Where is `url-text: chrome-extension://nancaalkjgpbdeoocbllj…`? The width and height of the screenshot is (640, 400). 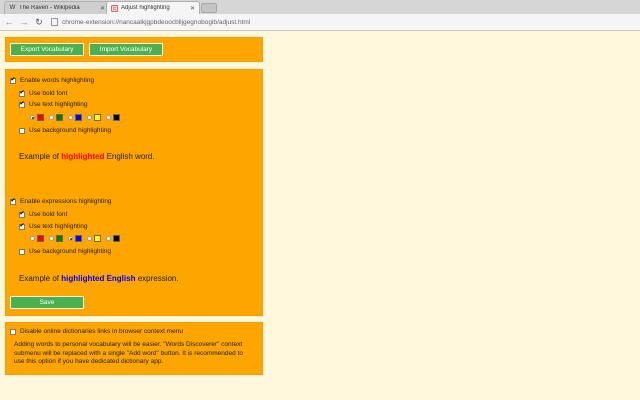
url-text: chrome-extension://nancaalkjgpbdeoocbllj… is located at coordinates (156, 22).